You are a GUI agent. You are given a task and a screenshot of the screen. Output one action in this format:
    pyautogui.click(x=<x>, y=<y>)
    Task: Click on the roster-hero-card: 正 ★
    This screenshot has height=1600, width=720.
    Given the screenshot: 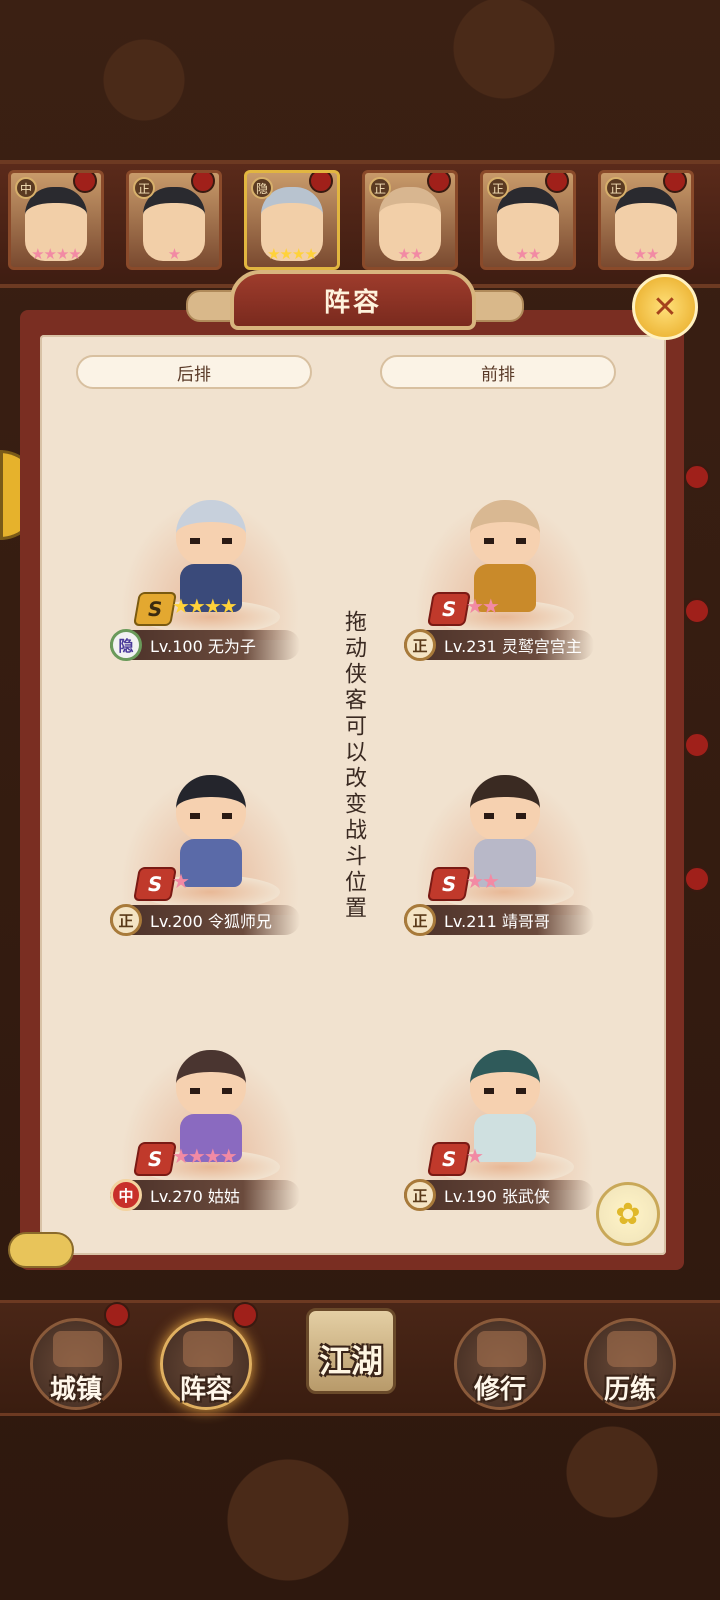 What is the action you would take?
    pyautogui.click(x=174, y=220)
    